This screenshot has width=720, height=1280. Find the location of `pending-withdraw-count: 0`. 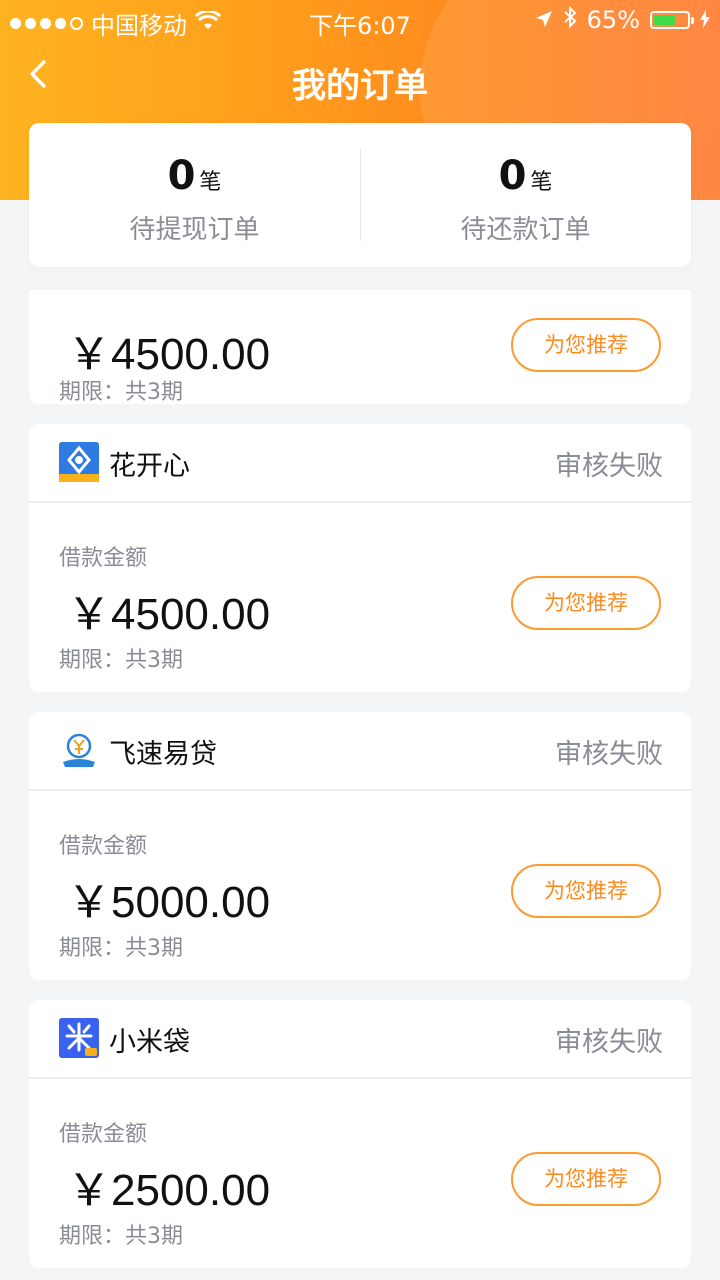

pending-withdraw-count: 0 is located at coordinates (181, 176).